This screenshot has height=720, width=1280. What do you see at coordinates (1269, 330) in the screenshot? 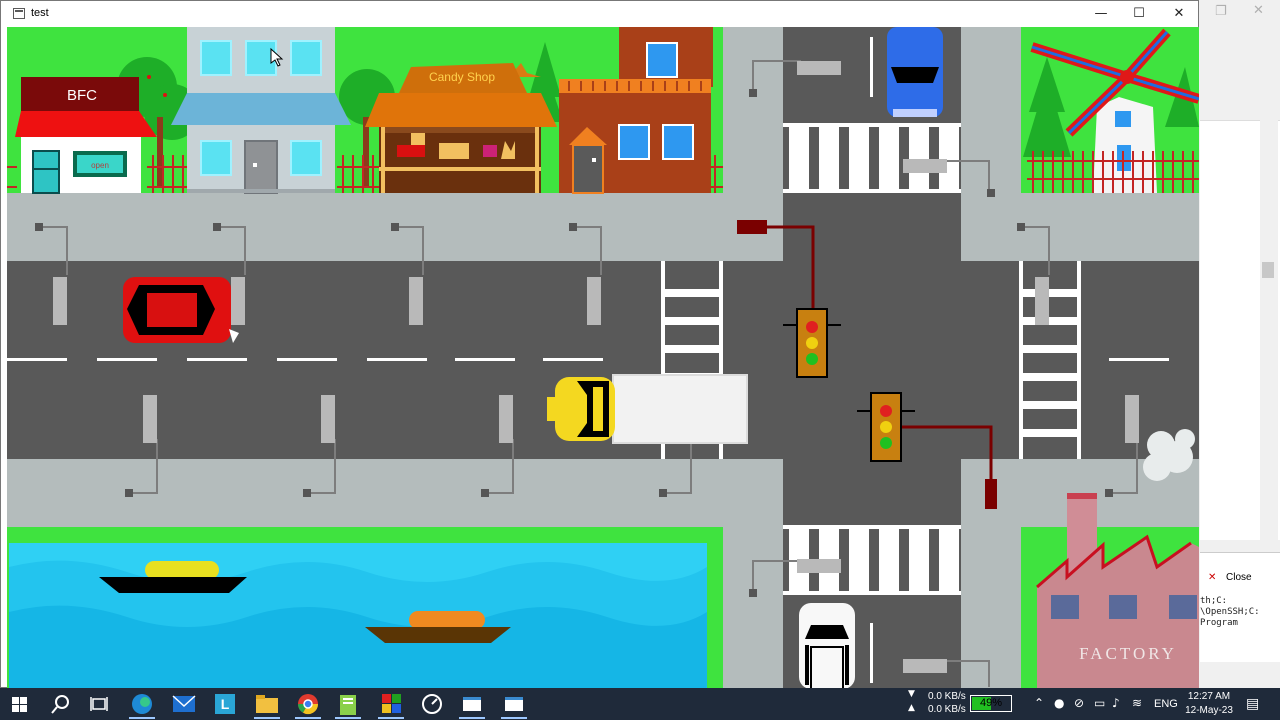
I see `background-scrollbar` at bounding box center [1269, 330].